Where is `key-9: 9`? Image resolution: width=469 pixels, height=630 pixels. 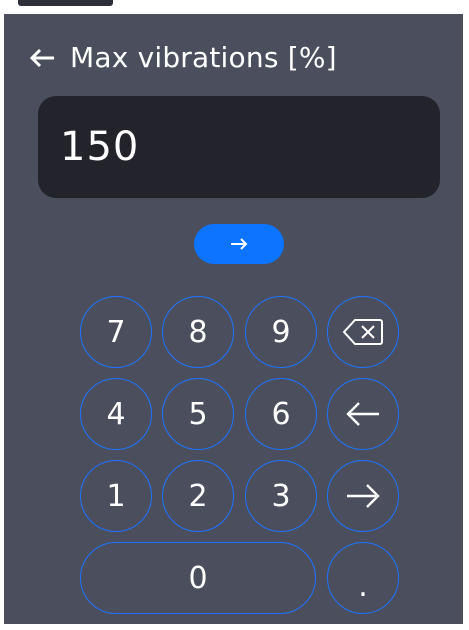 key-9: 9 is located at coordinates (281, 332).